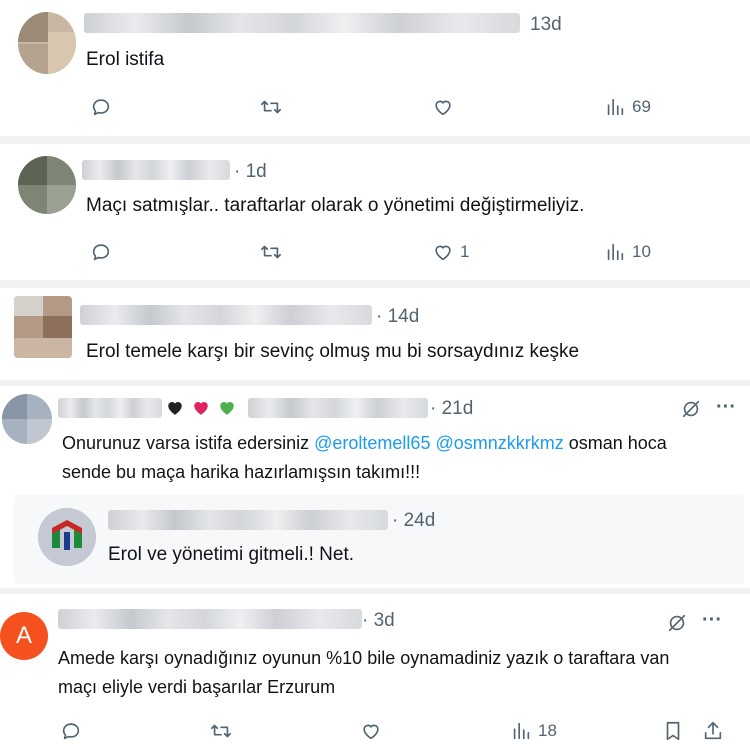  I want to click on share-icon, so click(713, 730).